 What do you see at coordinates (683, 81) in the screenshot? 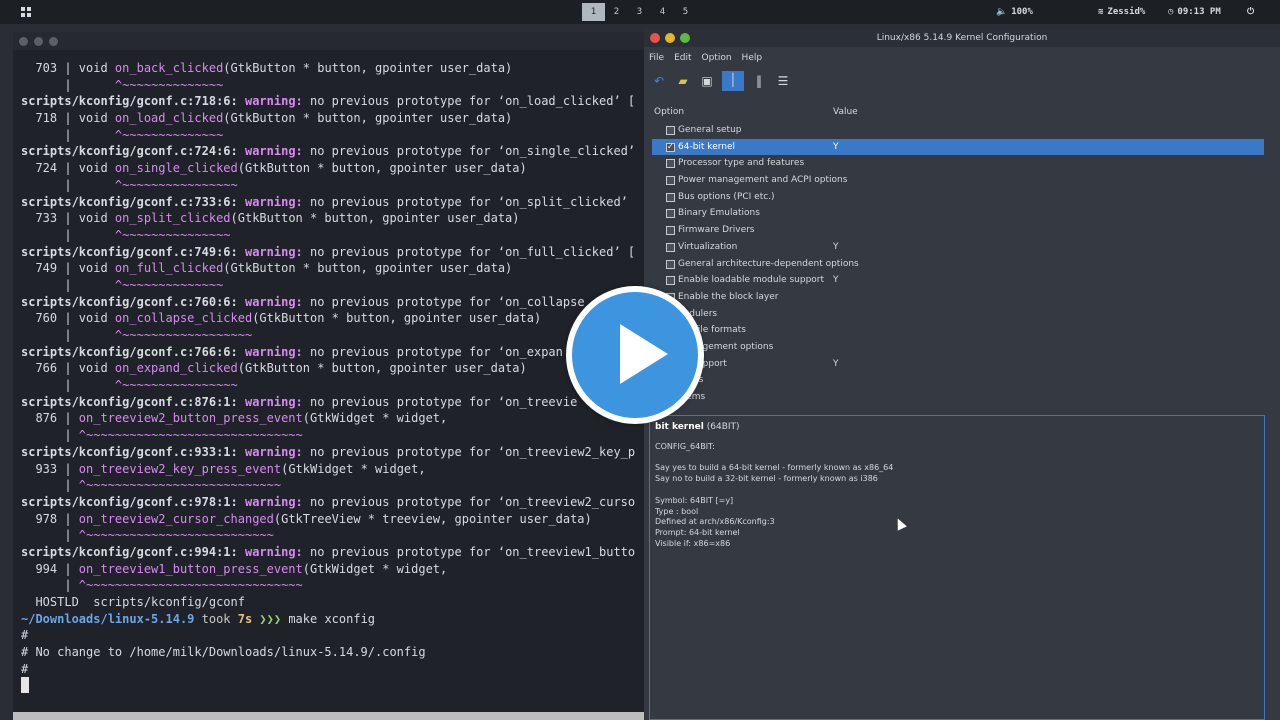
I see `open-folder-icon: ▰` at bounding box center [683, 81].